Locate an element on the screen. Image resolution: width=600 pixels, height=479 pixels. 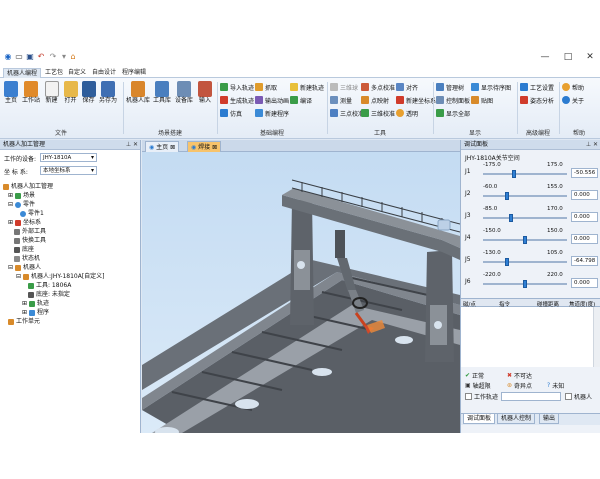
home-icon: ⌂ is located at coordinates (73, 57).